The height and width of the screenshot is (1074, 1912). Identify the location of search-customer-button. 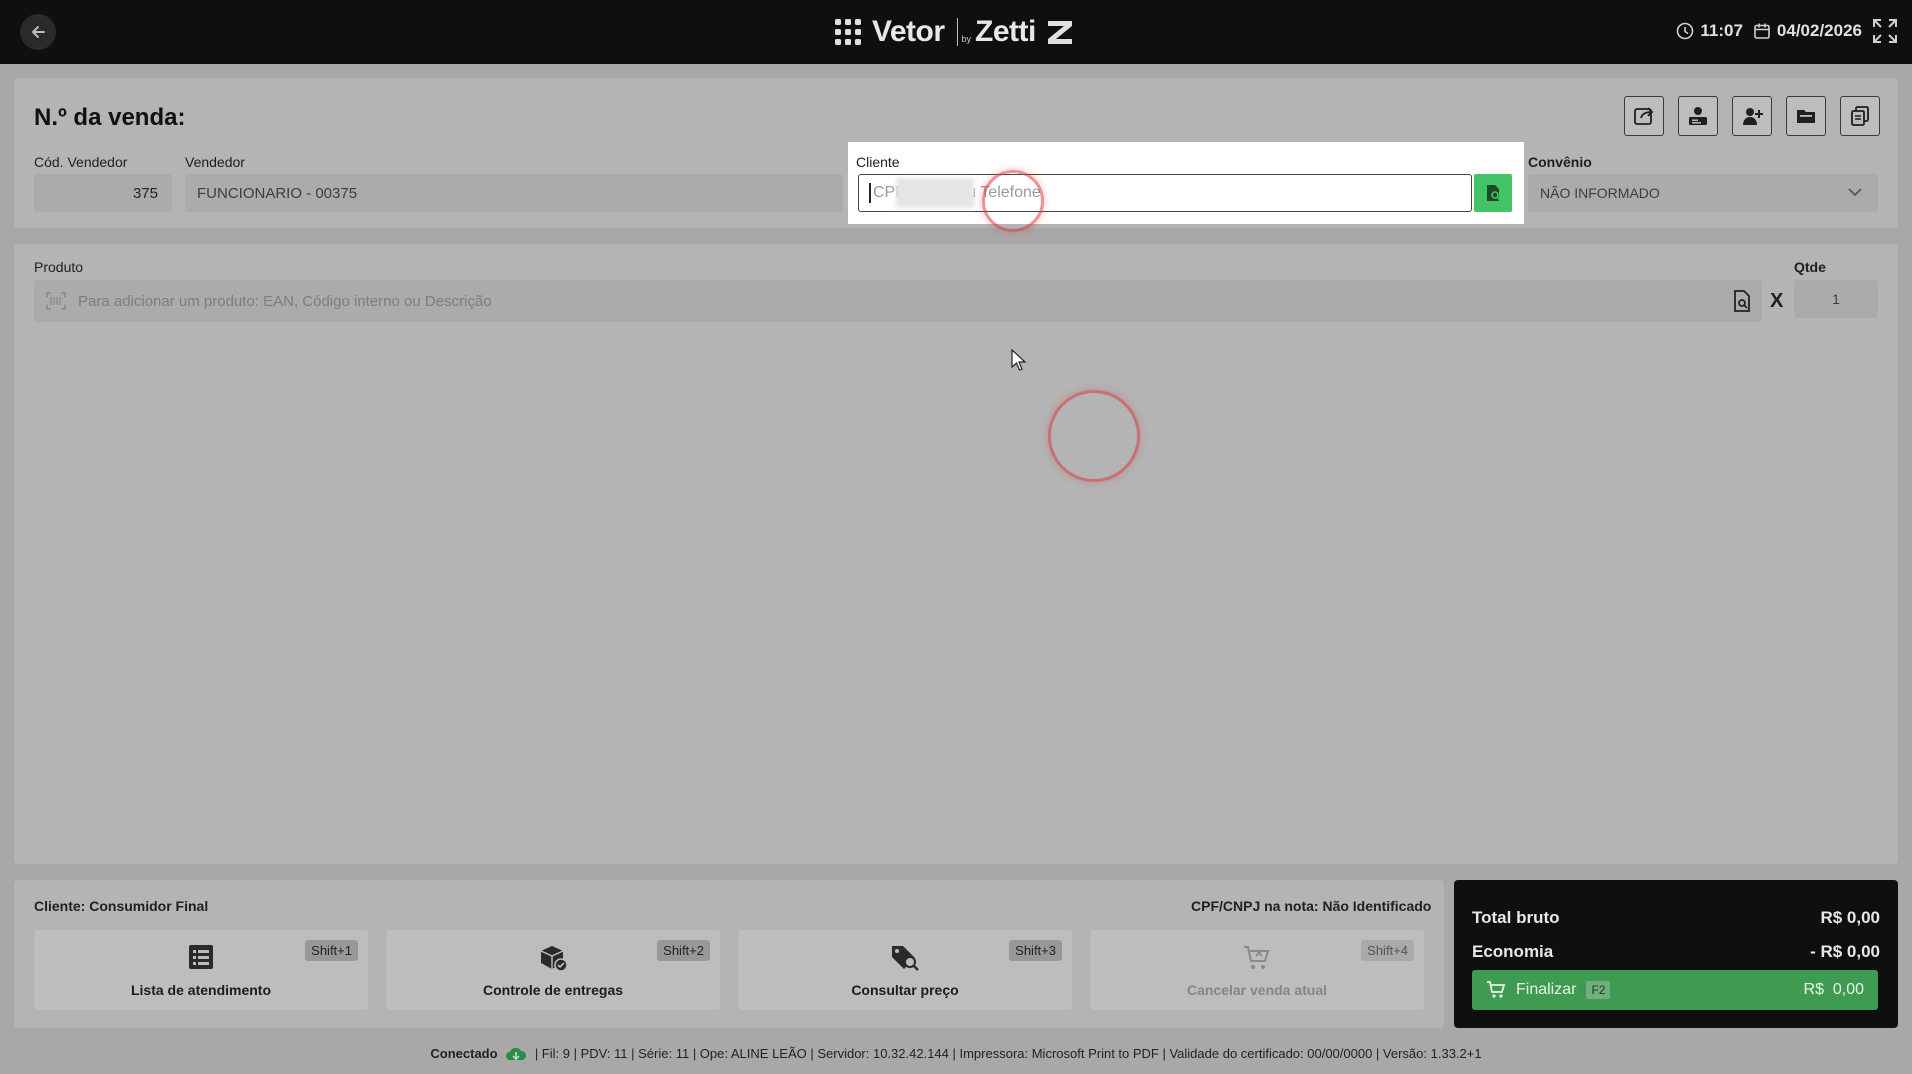
(1493, 193).